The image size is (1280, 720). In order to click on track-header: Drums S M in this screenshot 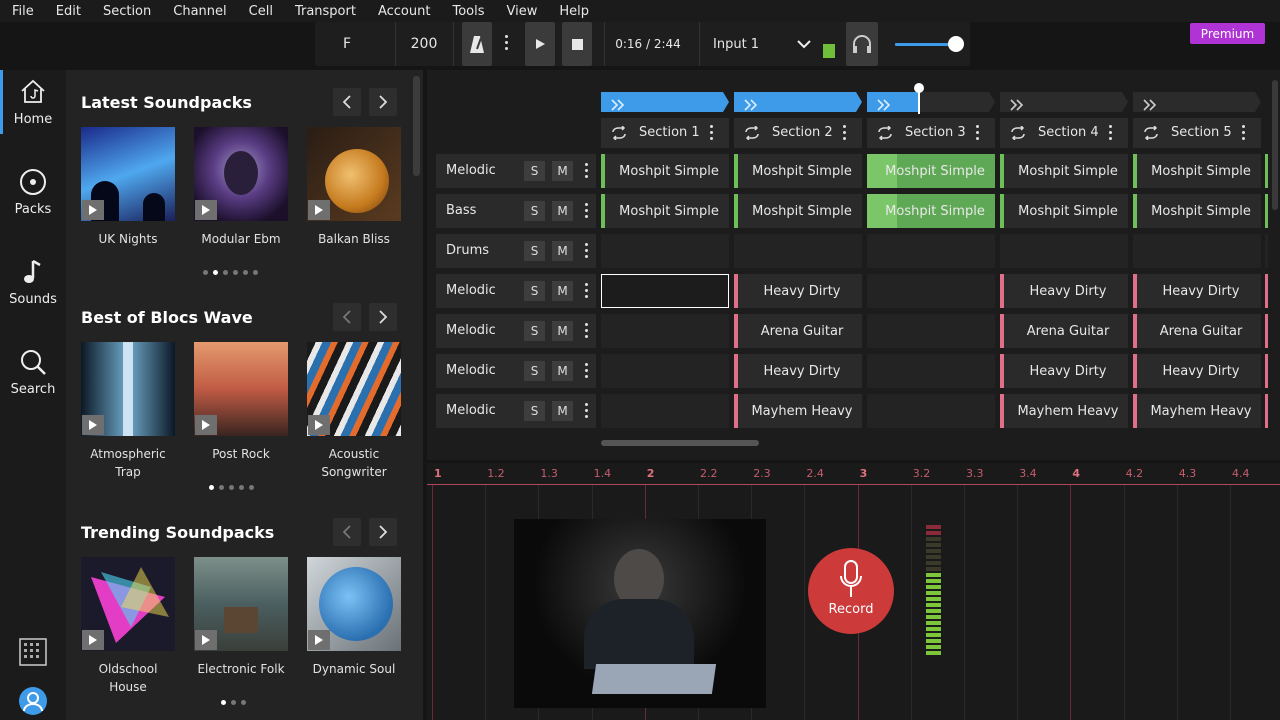, I will do `click(516, 251)`.